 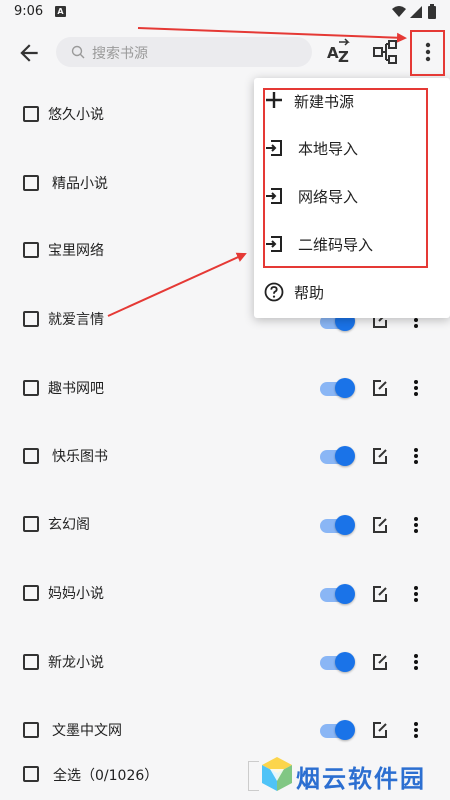 What do you see at coordinates (120, 54) in the screenshot?
I see `search-placeholder: 搜索书源` at bounding box center [120, 54].